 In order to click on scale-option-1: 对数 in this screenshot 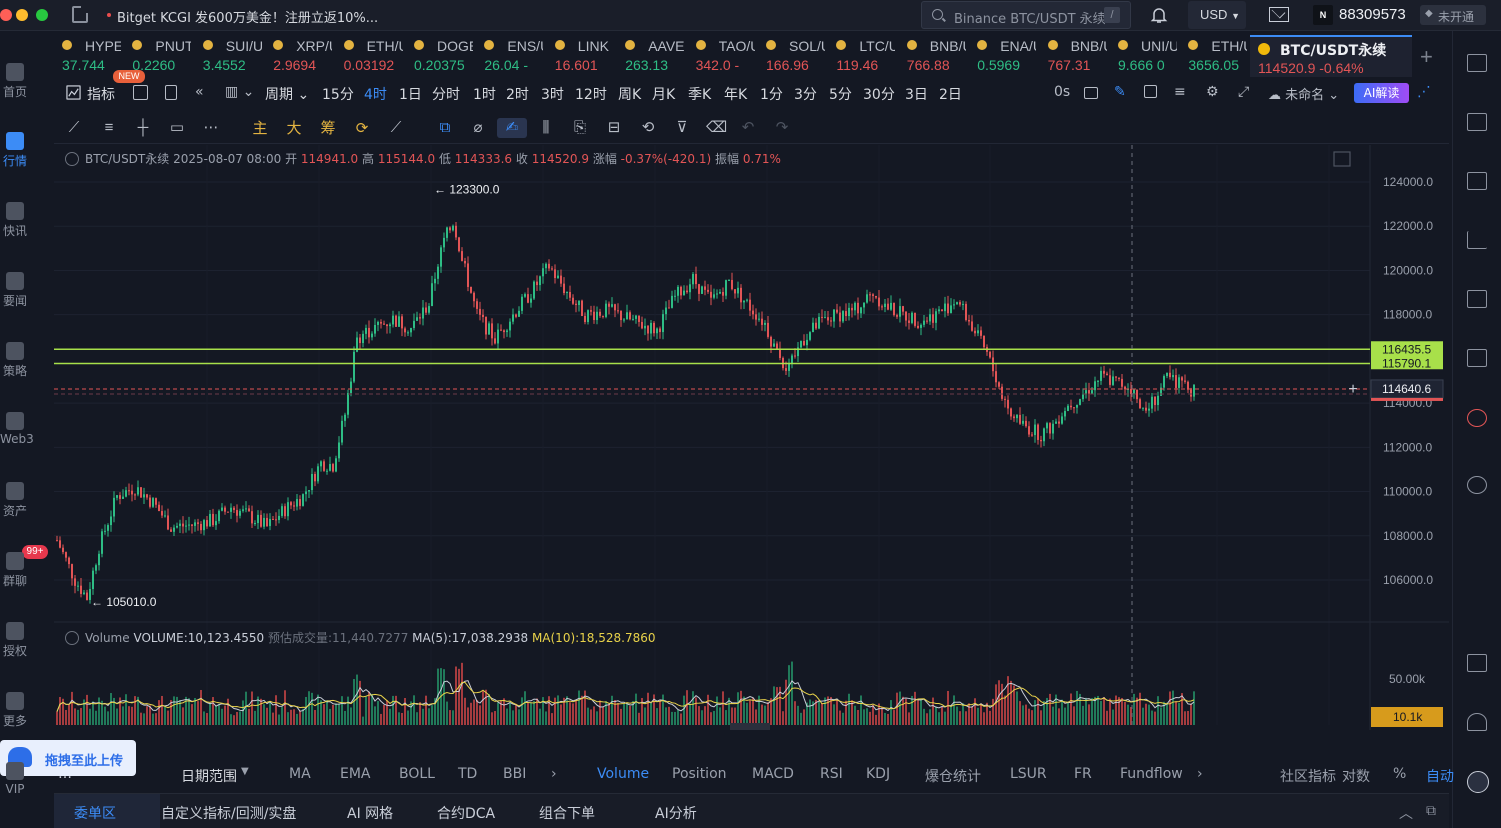, I will do `click(1356, 776)`.